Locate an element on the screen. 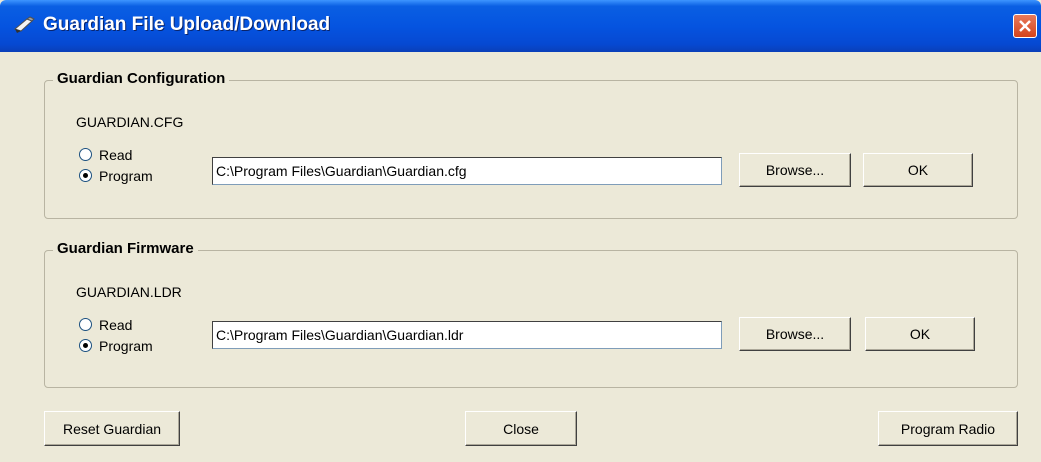 This screenshot has height=462, width=1041. firmware-file-label: GUARDIAN.LDR is located at coordinates (129, 292).